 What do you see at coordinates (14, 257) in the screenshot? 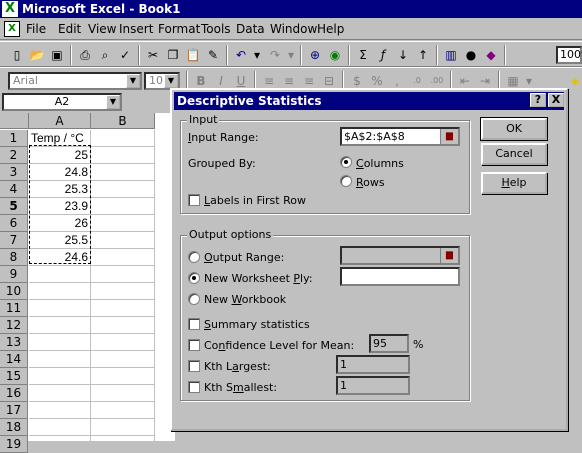
I see `row-header: 8` at bounding box center [14, 257].